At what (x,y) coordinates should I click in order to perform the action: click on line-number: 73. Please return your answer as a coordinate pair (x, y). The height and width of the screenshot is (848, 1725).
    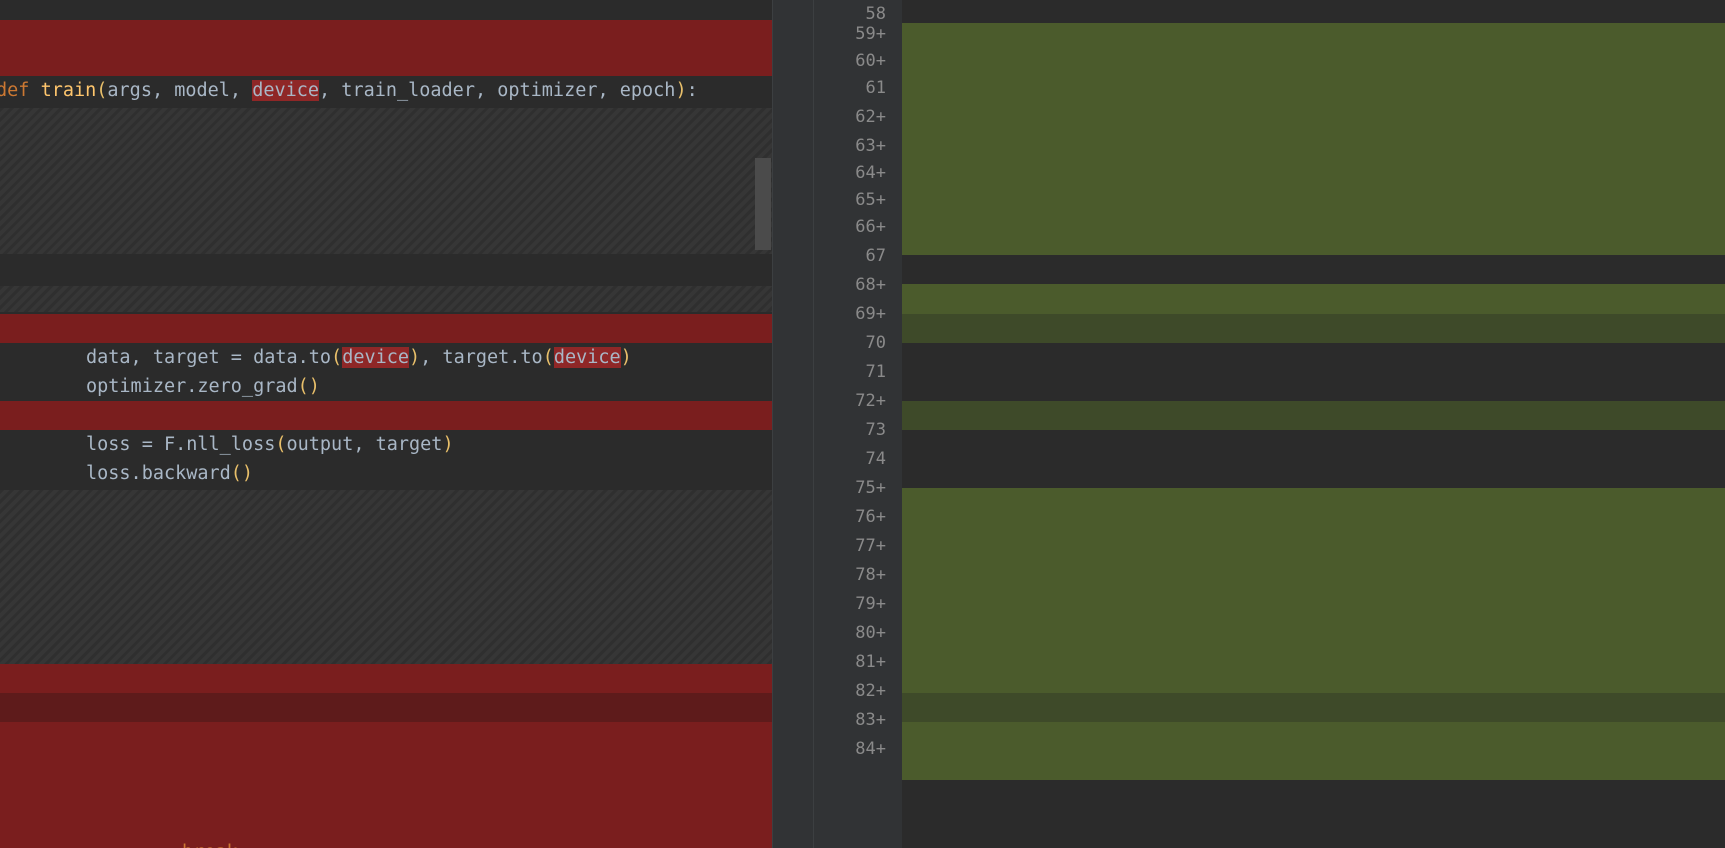
    Looking at the image, I should click on (875, 430).